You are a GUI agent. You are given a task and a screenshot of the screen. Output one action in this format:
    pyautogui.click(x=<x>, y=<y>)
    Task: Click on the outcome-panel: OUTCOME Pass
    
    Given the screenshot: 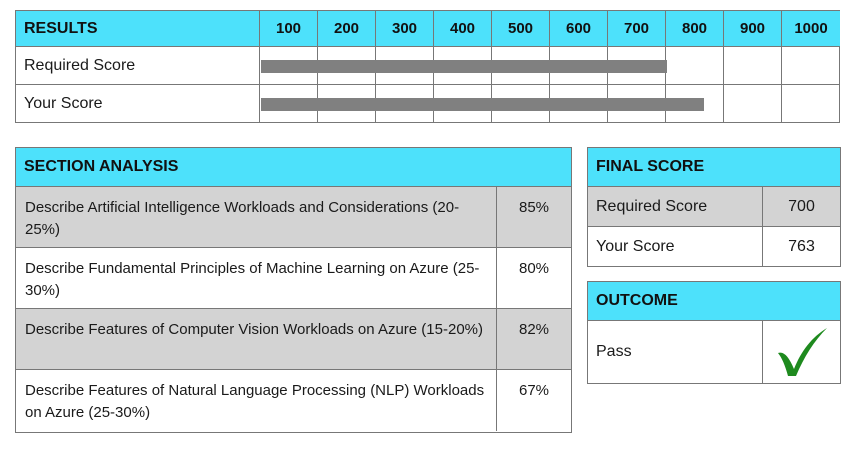 What is the action you would take?
    pyautogui.click(x=714, y=332)
    